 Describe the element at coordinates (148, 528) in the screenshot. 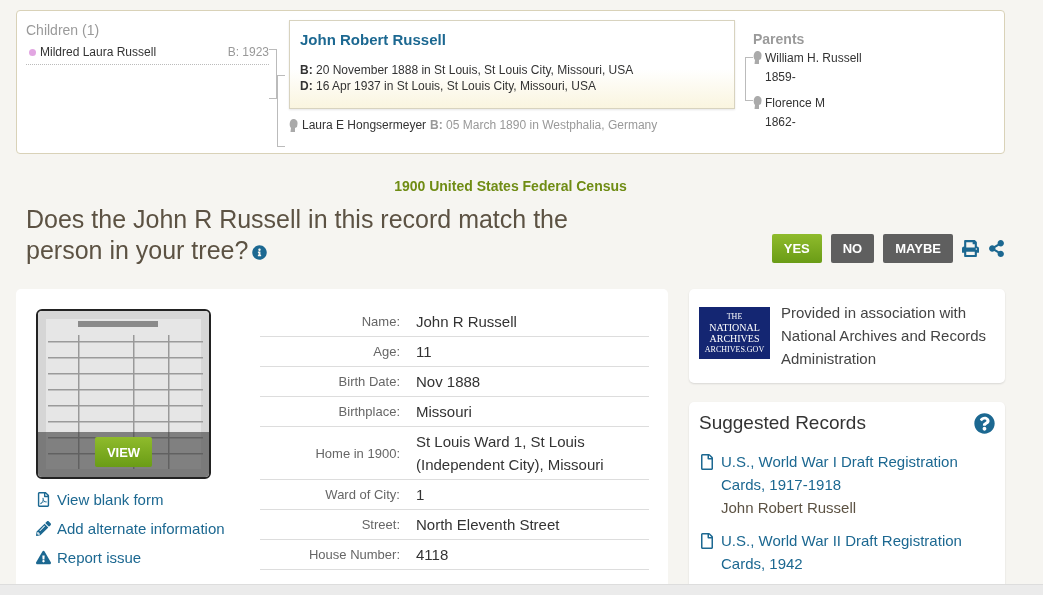

I see `record-link: Add alternate information` at that location.